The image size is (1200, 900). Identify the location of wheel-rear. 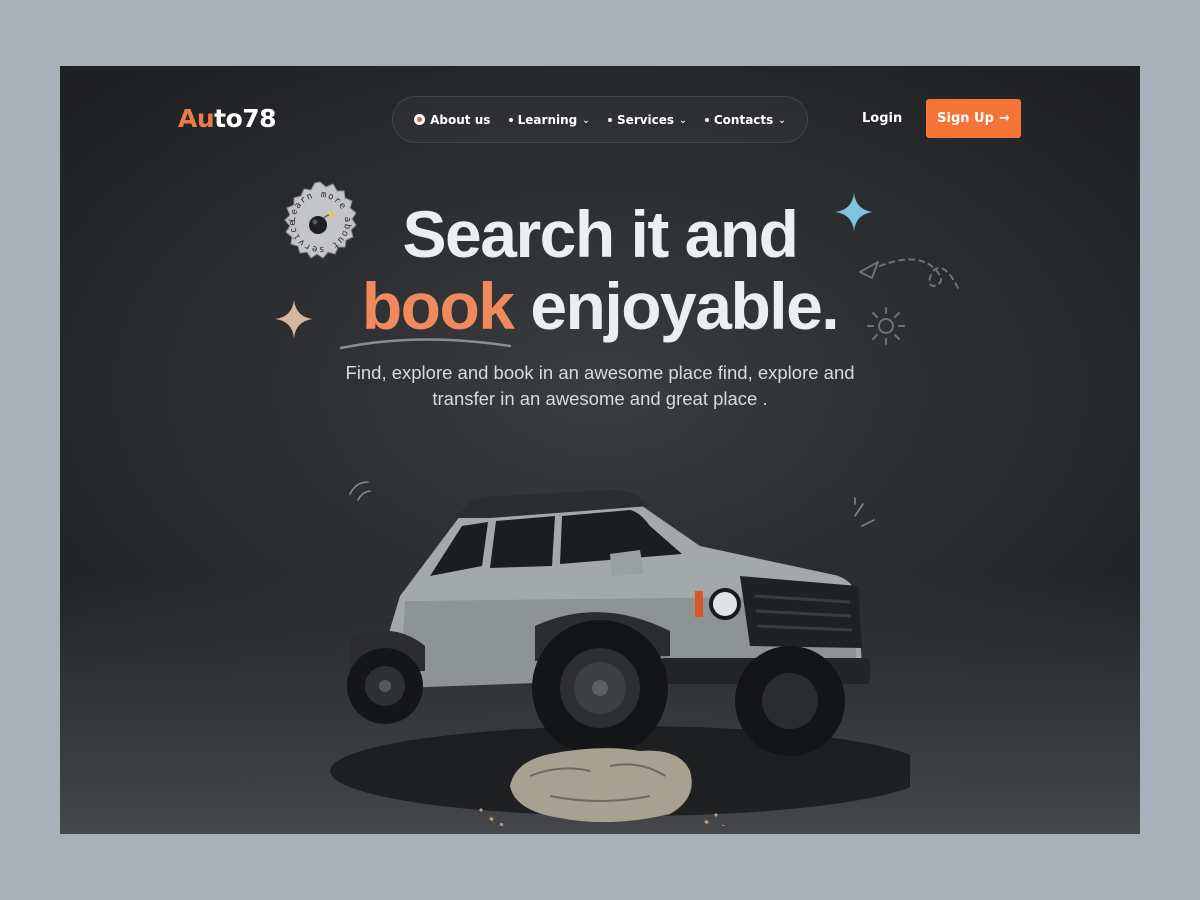
(385, 686).